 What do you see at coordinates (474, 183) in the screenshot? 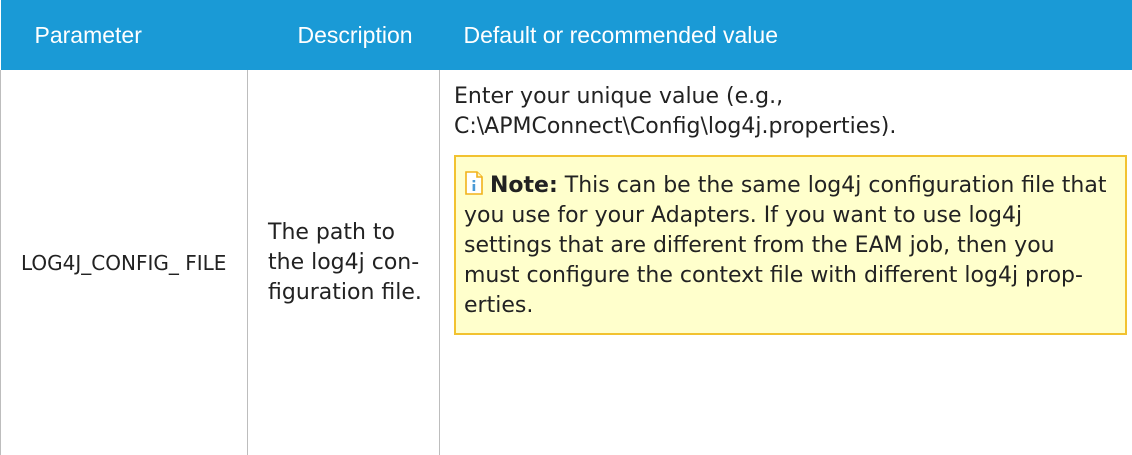
I see `note-document-icon` at bounding box center [474, 183].